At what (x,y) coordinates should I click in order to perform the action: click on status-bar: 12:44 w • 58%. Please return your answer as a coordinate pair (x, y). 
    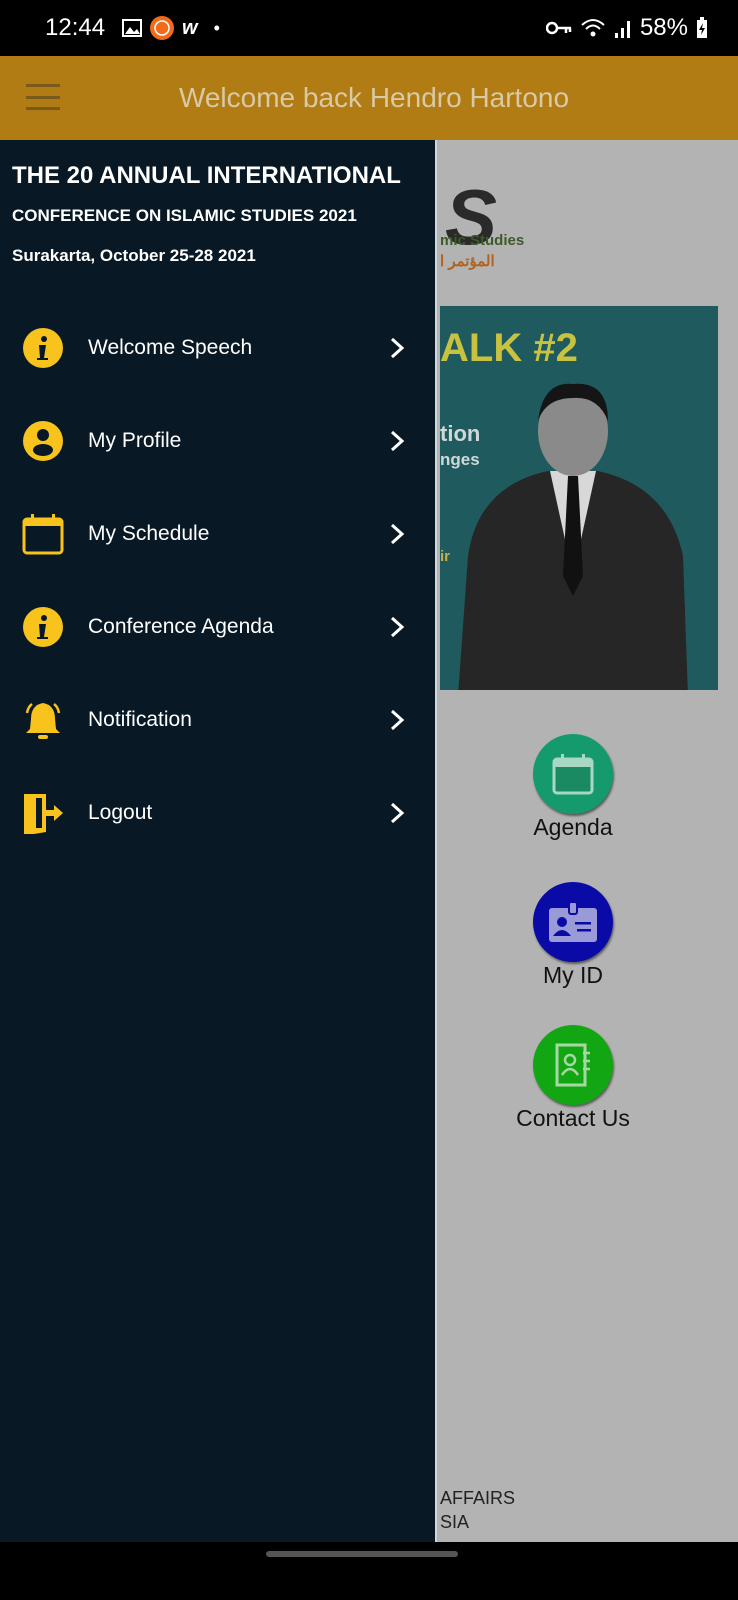
    Looking at the image, I should click on (369, 28).